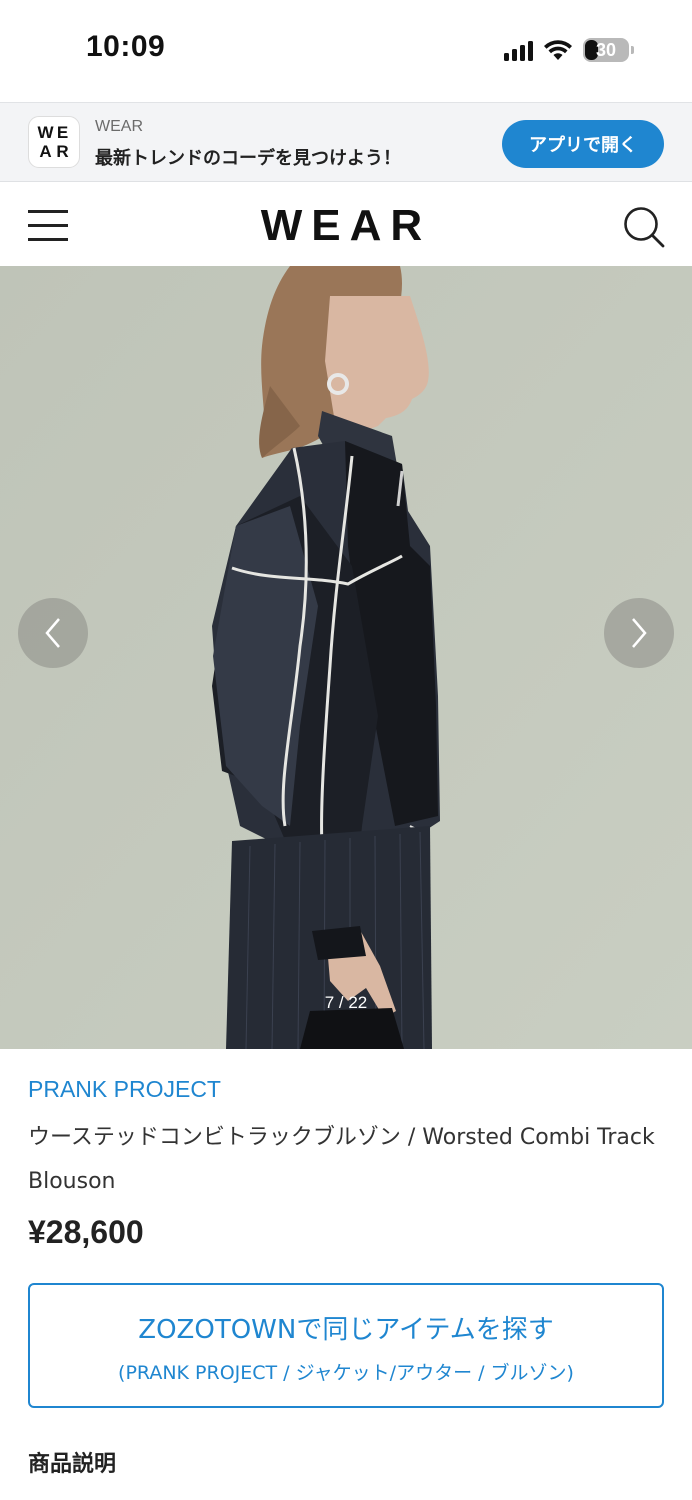  I want to click on search-icon, so click(644, 227).